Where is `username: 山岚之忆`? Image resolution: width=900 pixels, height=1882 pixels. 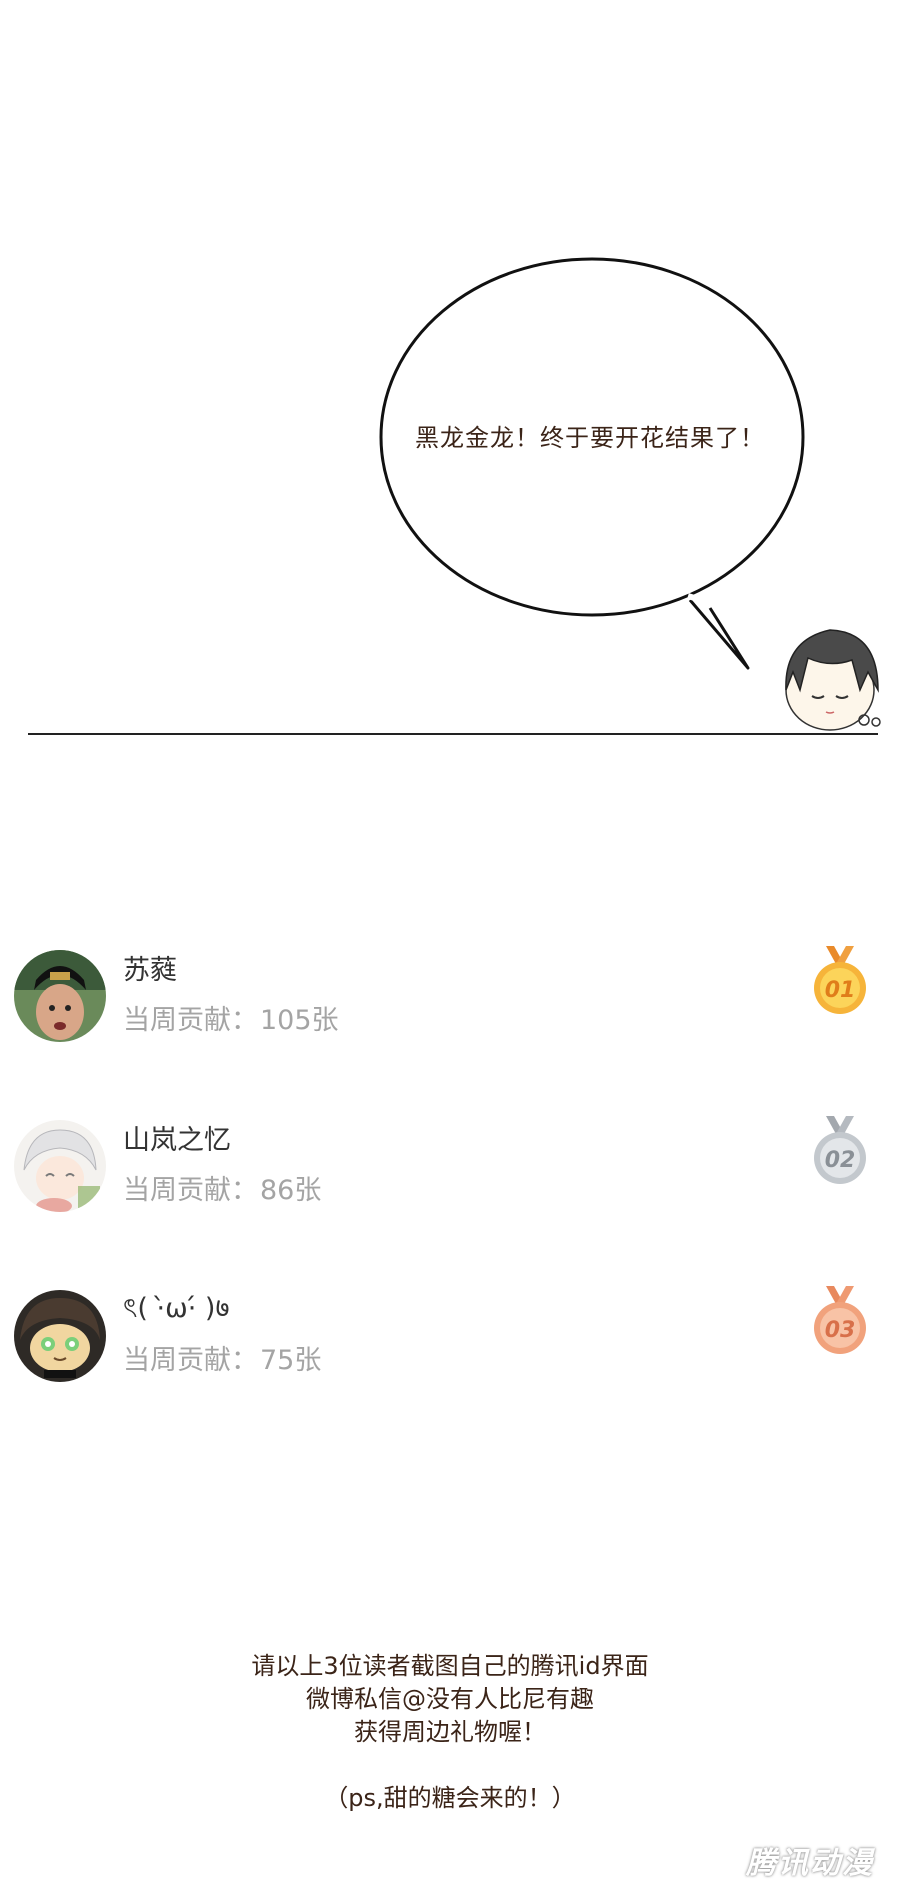 username: 山岚之忆 is located at coordinates (177, 1140).